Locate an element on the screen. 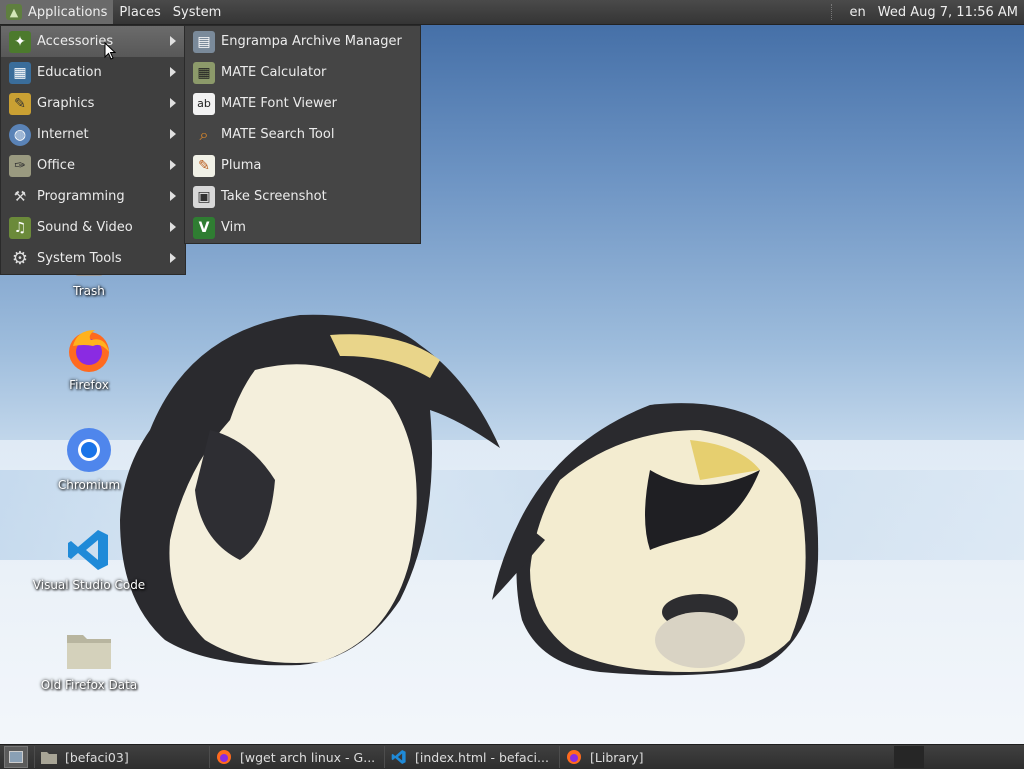 Image resolution: width=1024 pixels, height=769 pixels. menu-item-label: Office is located at coordinates (56, 165).